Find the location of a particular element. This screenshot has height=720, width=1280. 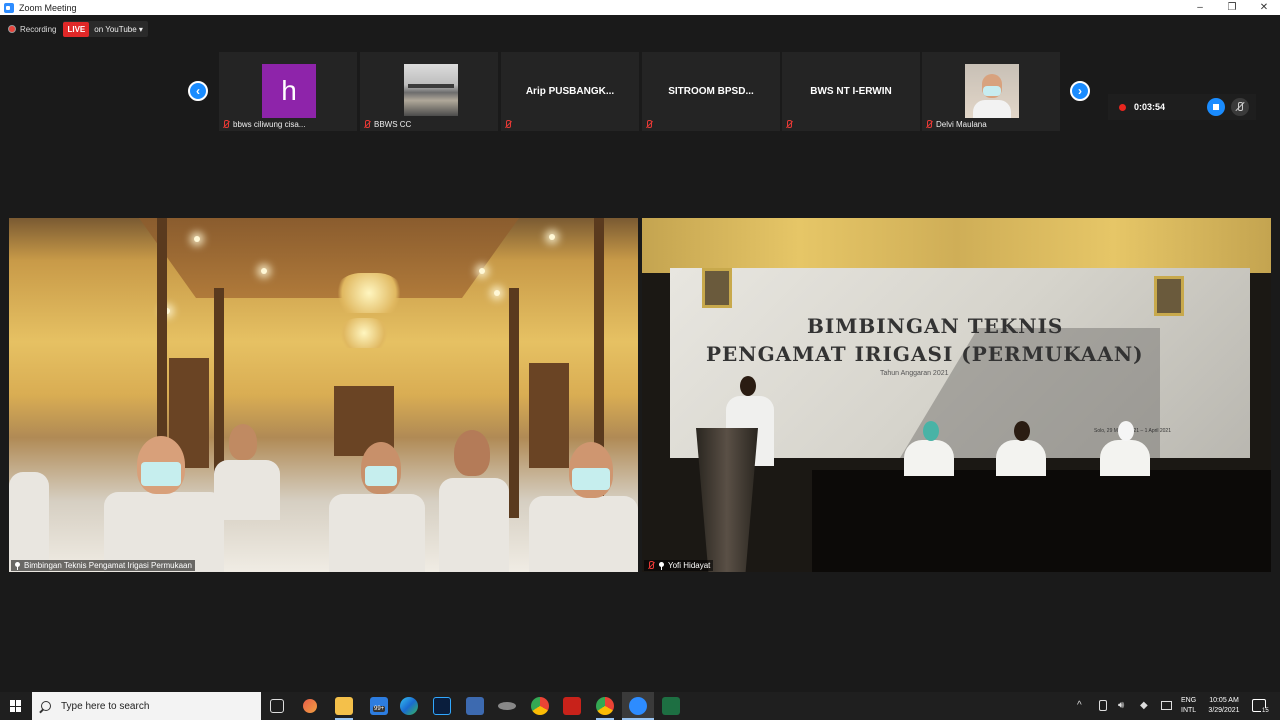

usb-icon is located at coordinates (1103, 705).